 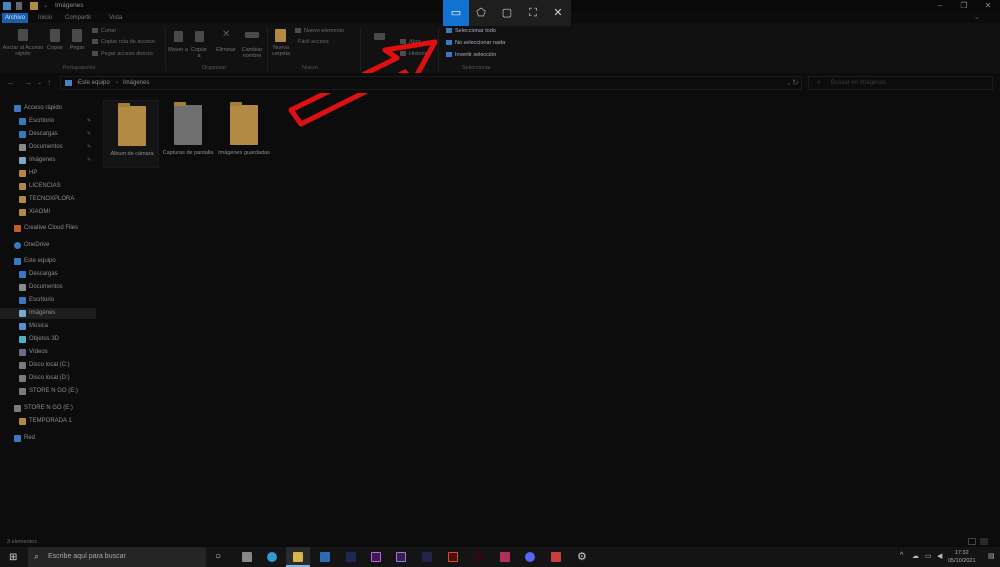 What do you see at coordinates (427, 557) in the screenshot?
I see `animate-icon` at bounding box center [427, 557].